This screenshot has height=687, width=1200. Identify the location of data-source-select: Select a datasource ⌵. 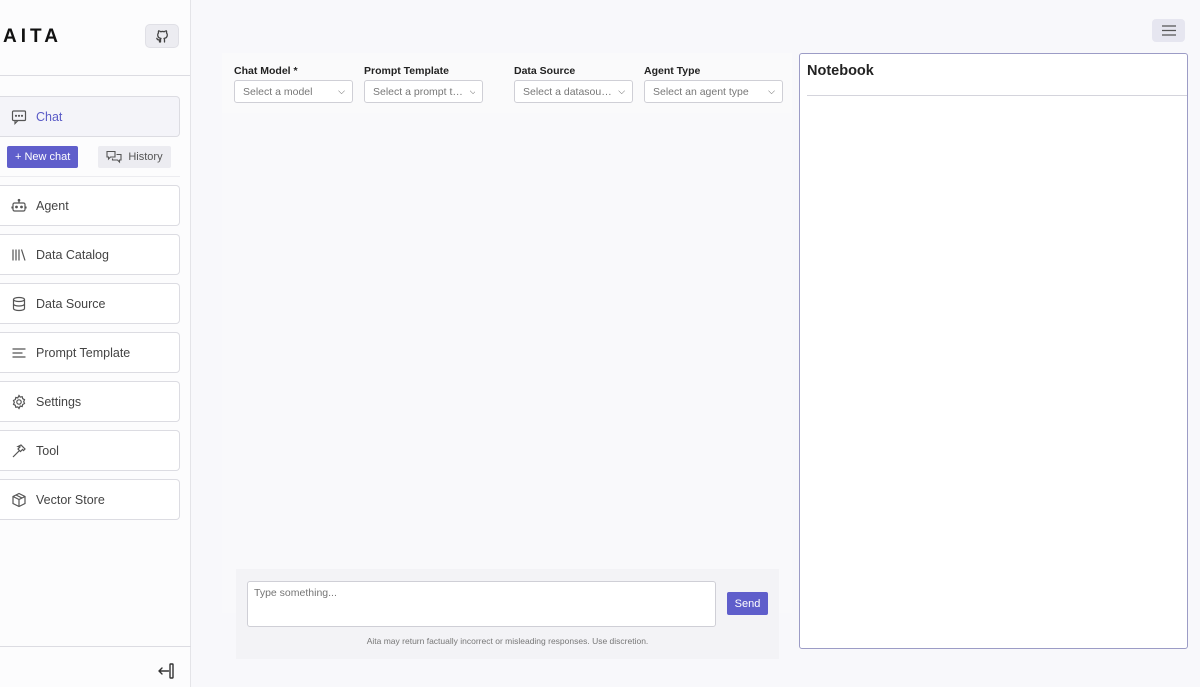
(573, 91).